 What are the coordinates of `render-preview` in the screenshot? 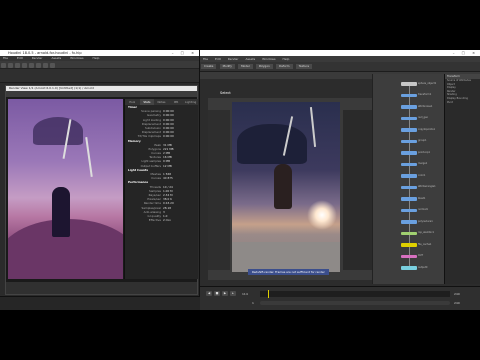 It's located at (286, 187).